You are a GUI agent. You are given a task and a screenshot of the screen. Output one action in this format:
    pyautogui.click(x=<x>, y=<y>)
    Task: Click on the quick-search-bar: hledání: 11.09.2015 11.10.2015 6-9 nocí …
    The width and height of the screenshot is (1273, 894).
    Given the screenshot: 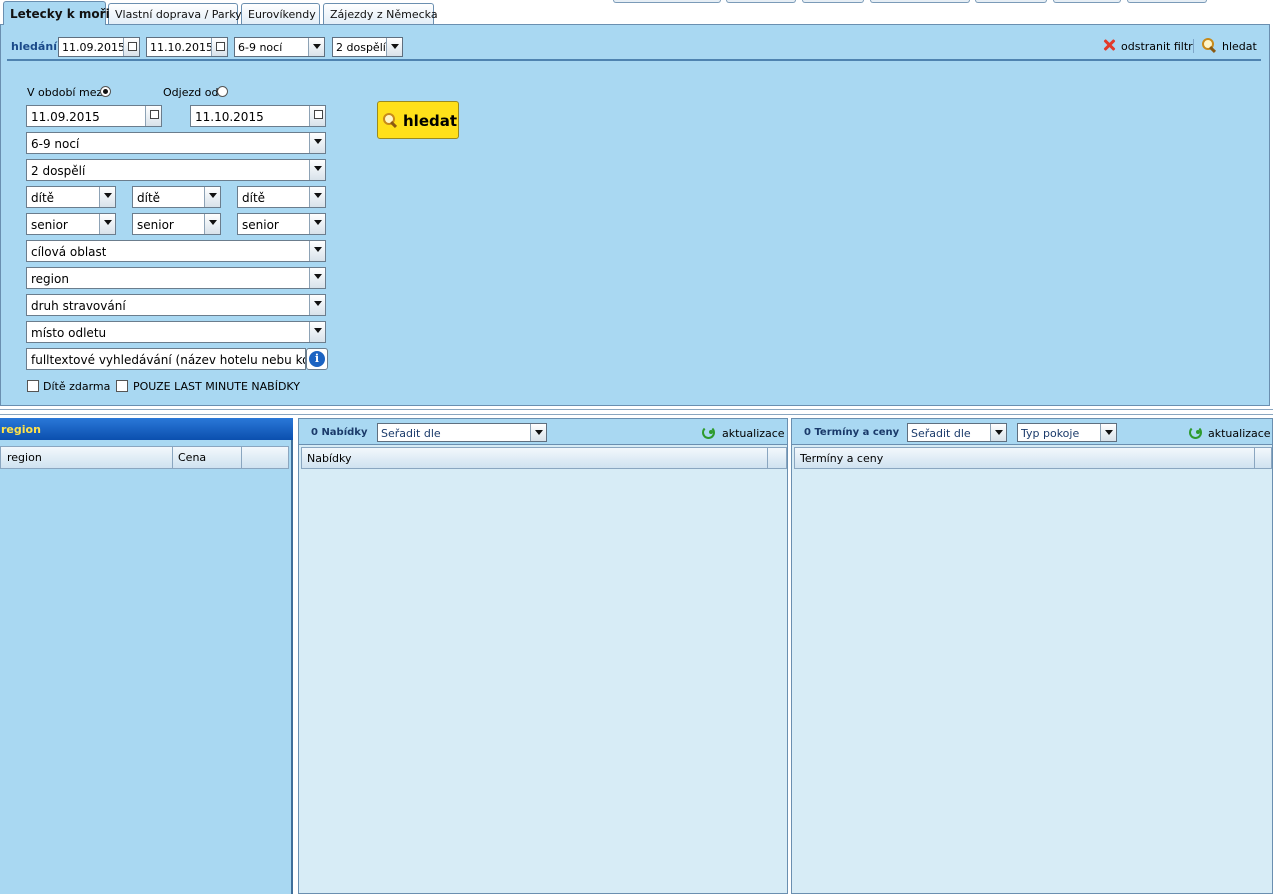 What is the action you would take?
    pyautogui.click(x=635, y=43)
    